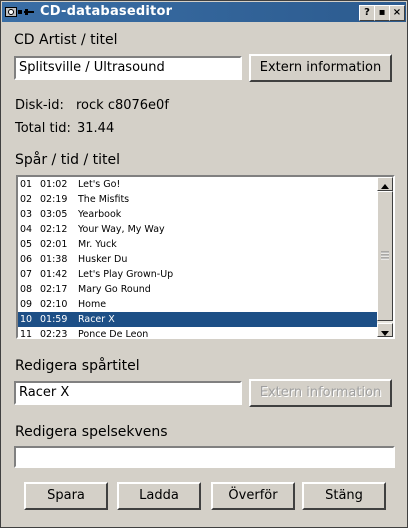 This screenshot has width=408, height=528. Describe the element at coordinates (54, 259) in the screenshot. I see `track-time: 01:38` at that location.